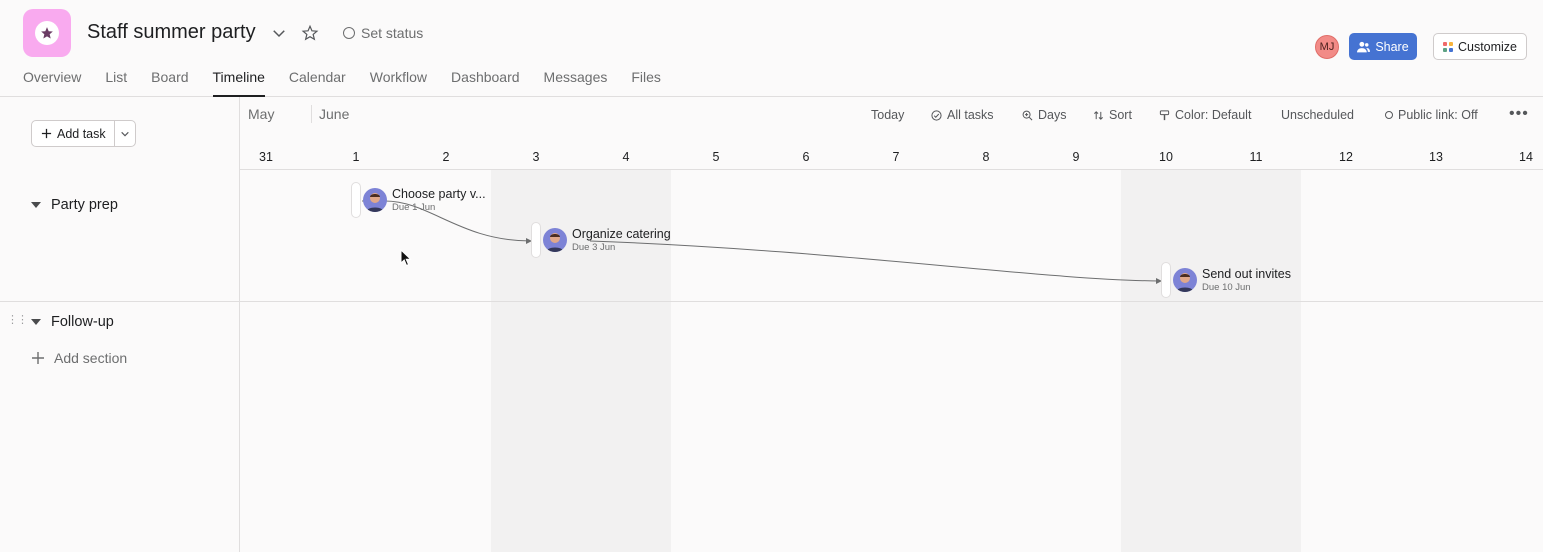 This screenshot has height=552, width=1543. What do you see at coordinates (1166, 157) in the screenshot?
I see `day-label: 10` at bounding box center [1166, 157].